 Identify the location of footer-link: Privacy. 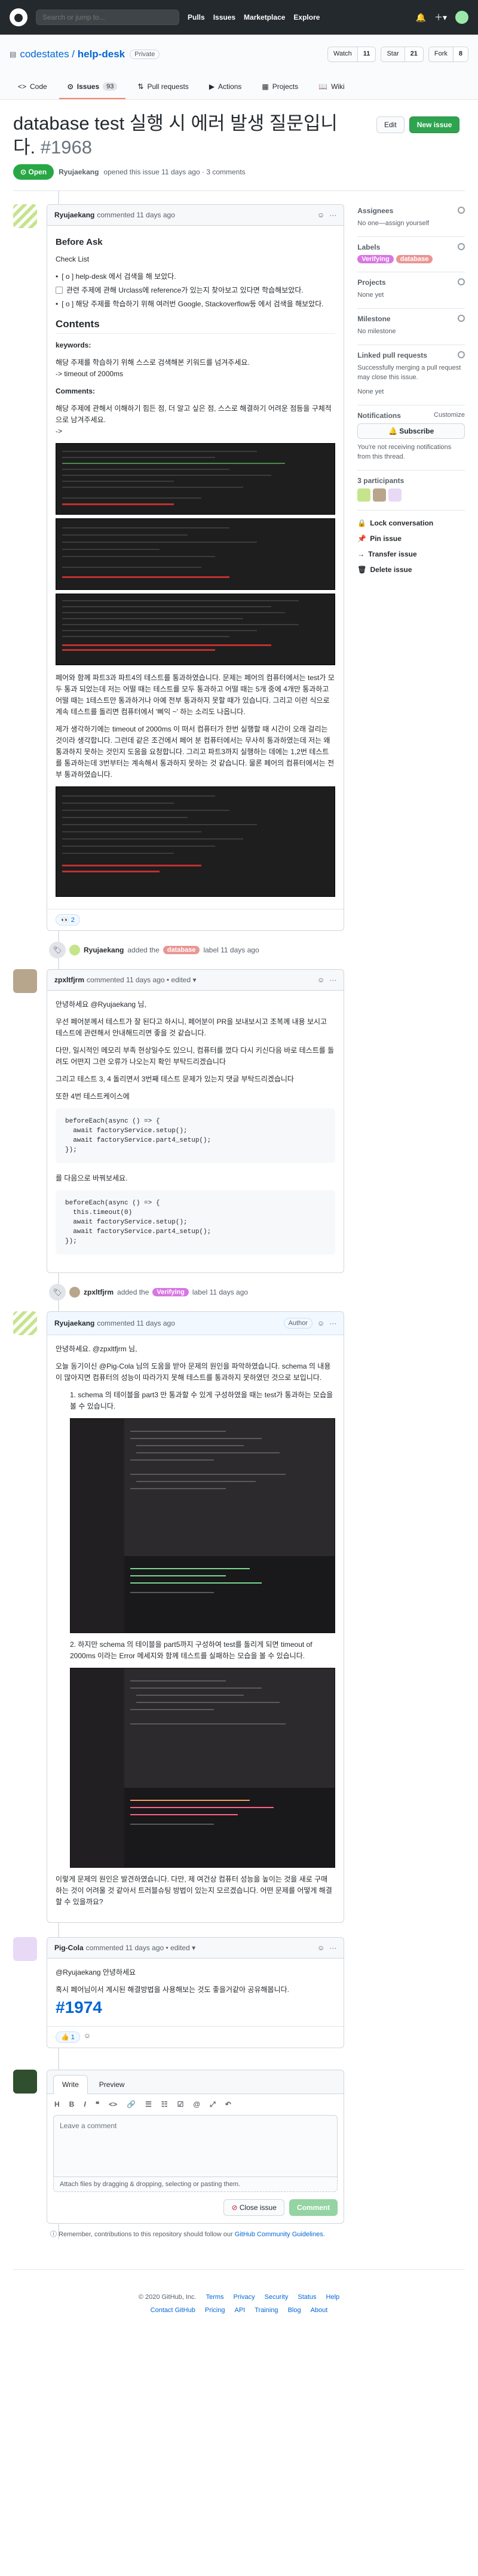
(244, 2297).